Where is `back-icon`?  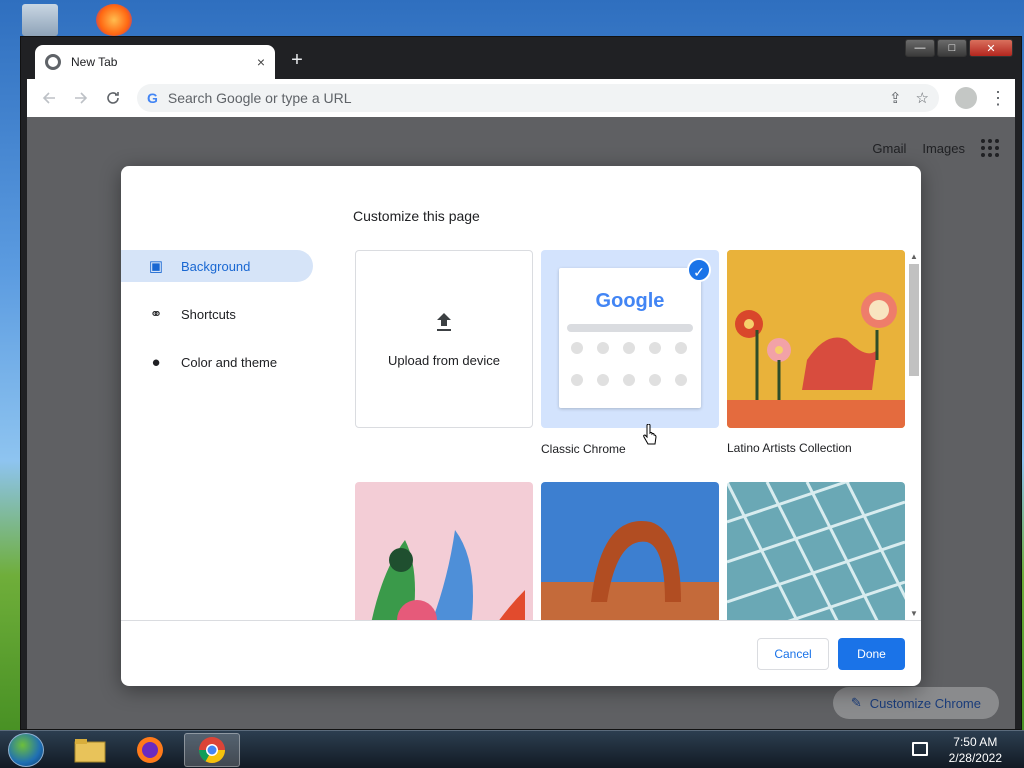 back-icon is located at coordinates (49, 98).